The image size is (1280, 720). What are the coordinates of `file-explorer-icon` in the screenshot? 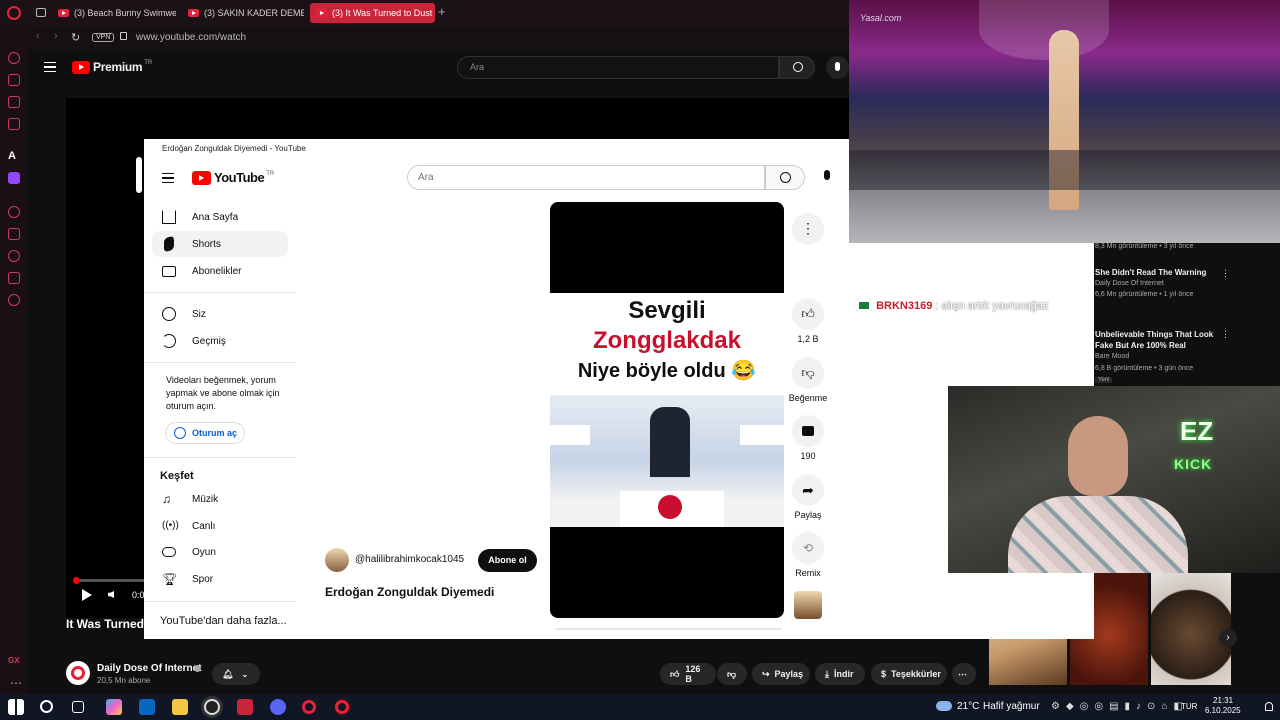 It's located at (180, 707).